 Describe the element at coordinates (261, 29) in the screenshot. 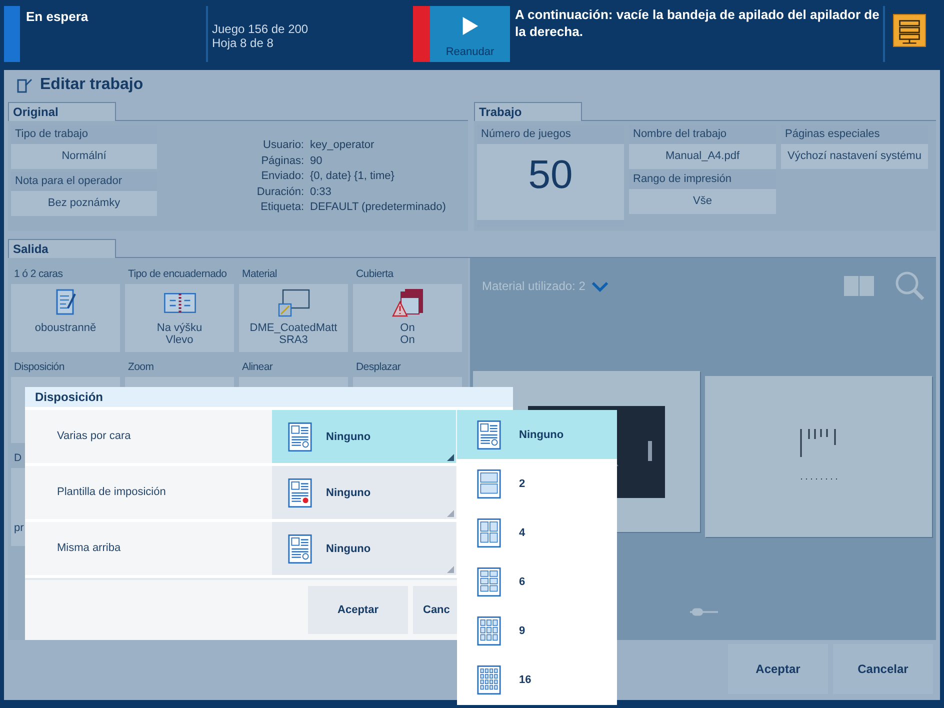

I see `progress-text: Juego 156 de 200` at that location.